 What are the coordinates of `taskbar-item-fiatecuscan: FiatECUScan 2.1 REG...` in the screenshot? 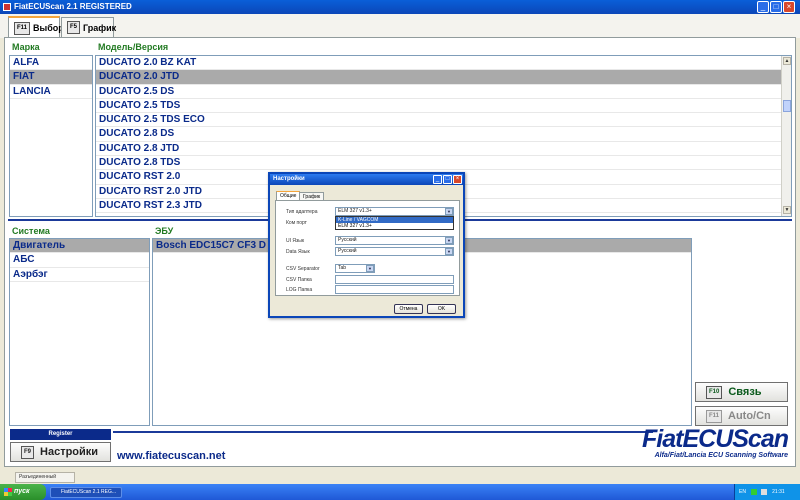 It's located at (86, 492).